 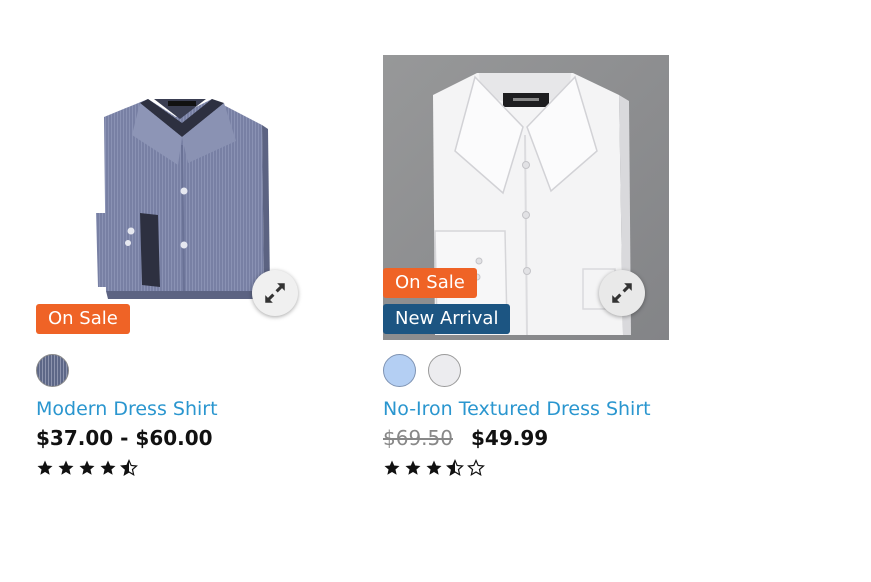 What do you see at coordinates (517, 409) in the screenshot?
I see `product-name-link: No-Iron Textured Dress Shirt` at bounding box center [517, 409].